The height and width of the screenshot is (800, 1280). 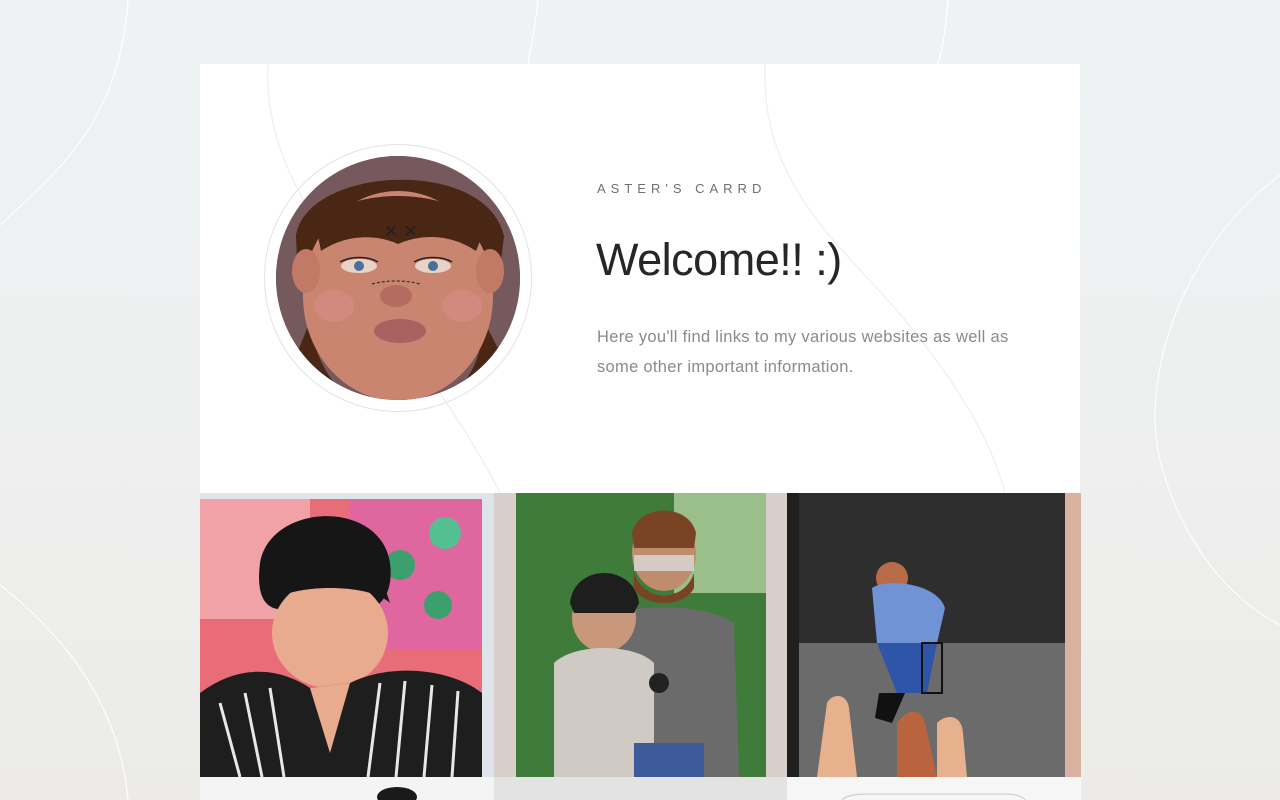 I want to click on avatar-frame: × ×, so click(x=398, y=278).